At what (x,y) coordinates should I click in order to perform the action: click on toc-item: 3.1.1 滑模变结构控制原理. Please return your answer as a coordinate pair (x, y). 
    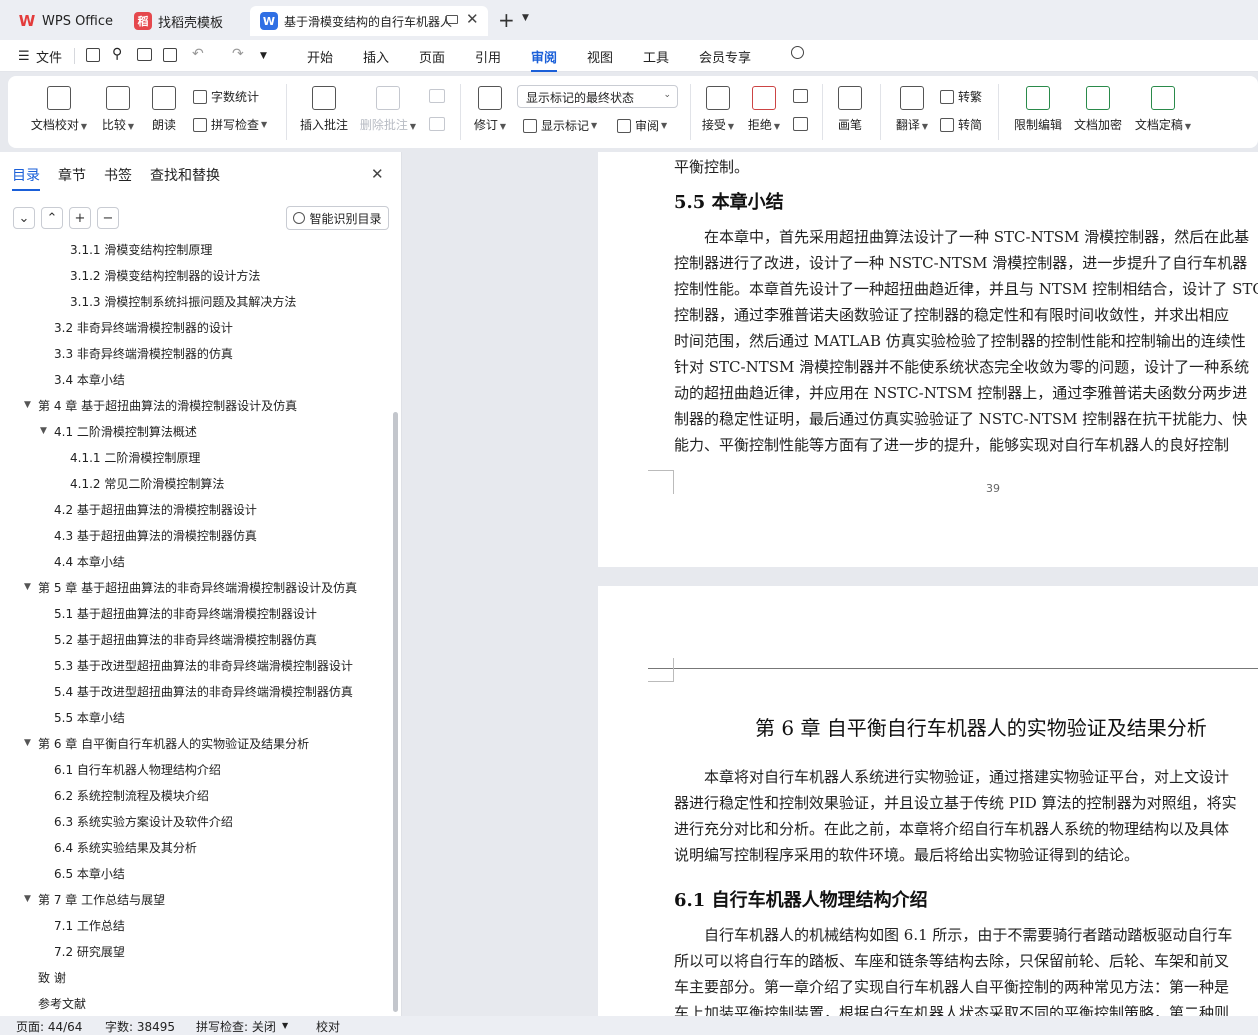
    Looking at the image, I should click on (141, 249).